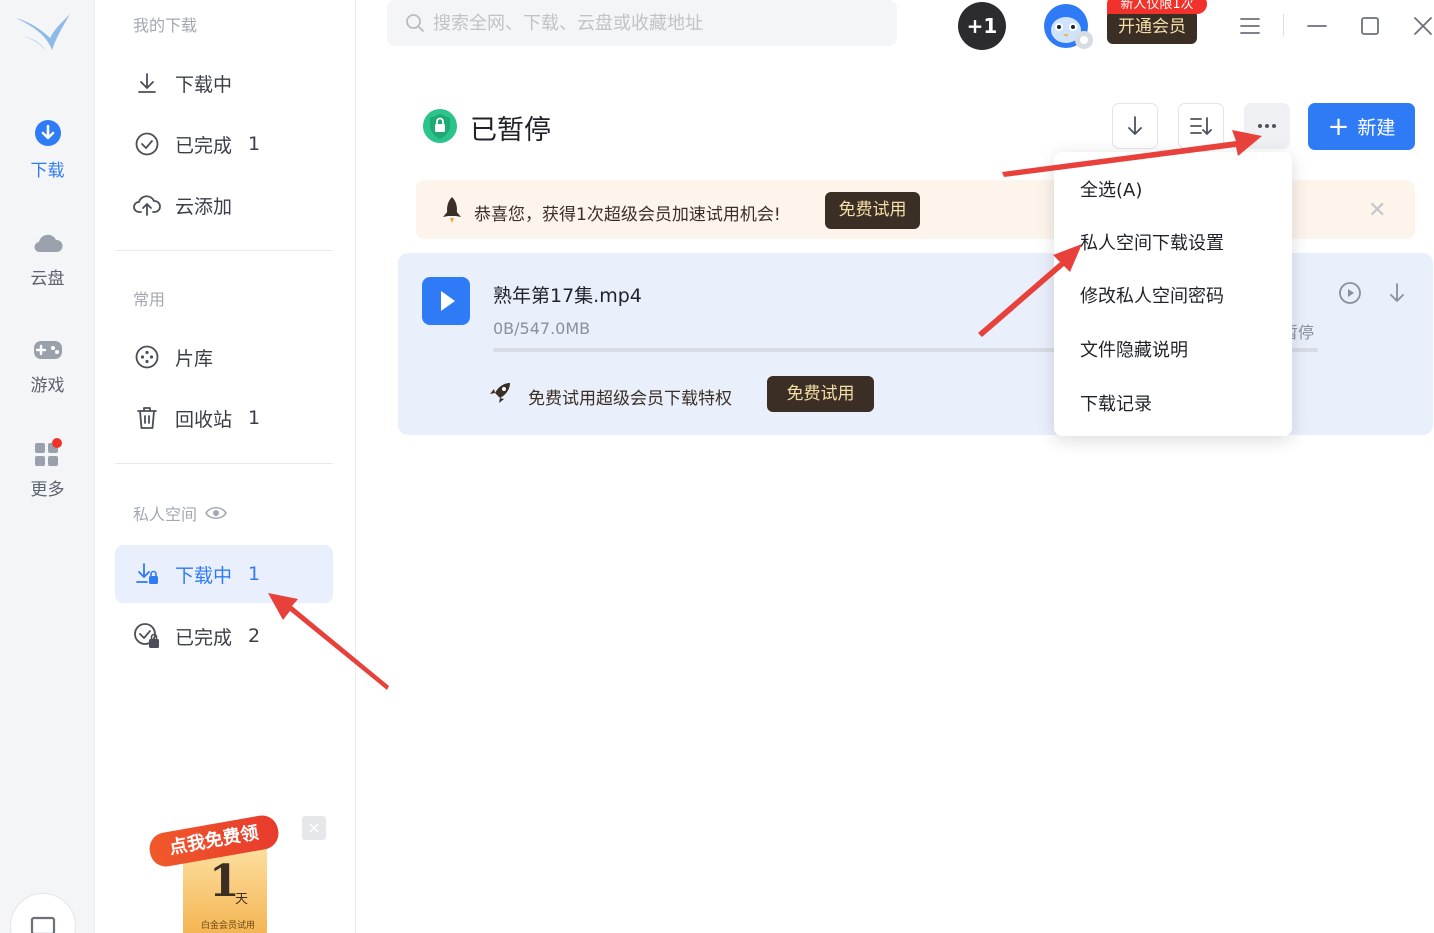 The height and width of the screenshot is (933, 1434). Describe the element at coordinates (47, 257) in the screenshot. I see `rail-cloud: 云盘` at that location.